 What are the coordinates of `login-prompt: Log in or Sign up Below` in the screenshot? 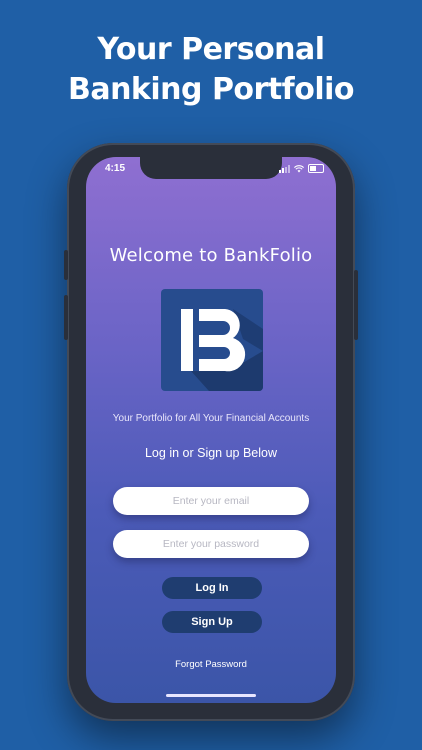 It's located at (211, 453).